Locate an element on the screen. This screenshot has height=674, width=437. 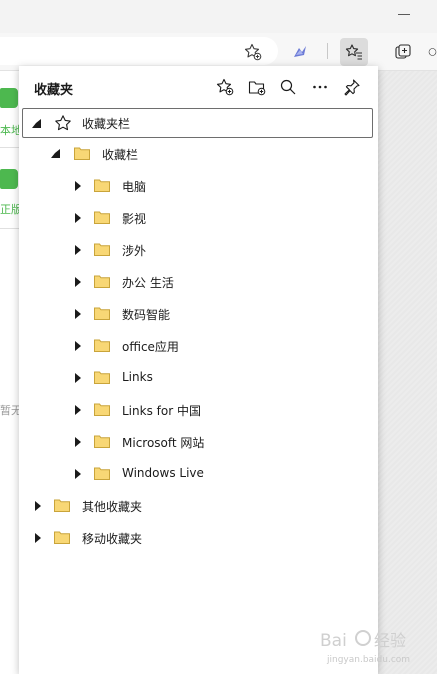
tree-item-favorites-bar: 收藏夹栏 is located at coordinates (197, 123).